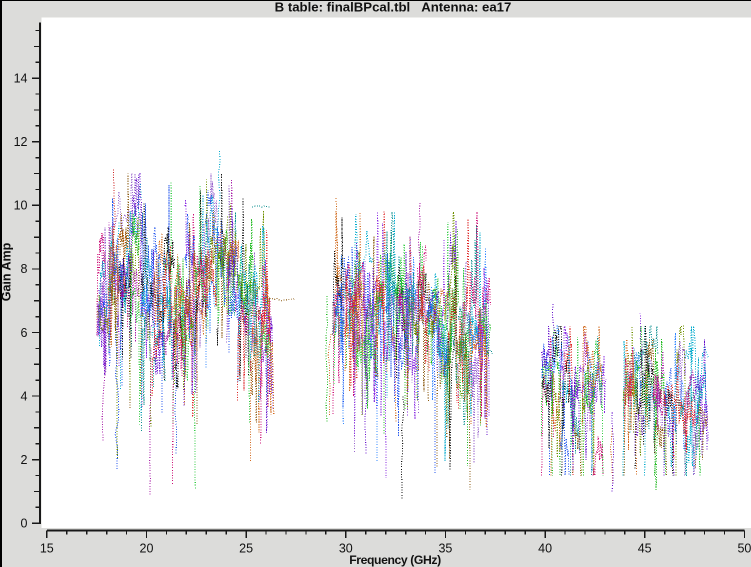  Describe the element at coordinates (21, 78) in the screenshot. I see `svg-text: 14` at that location.